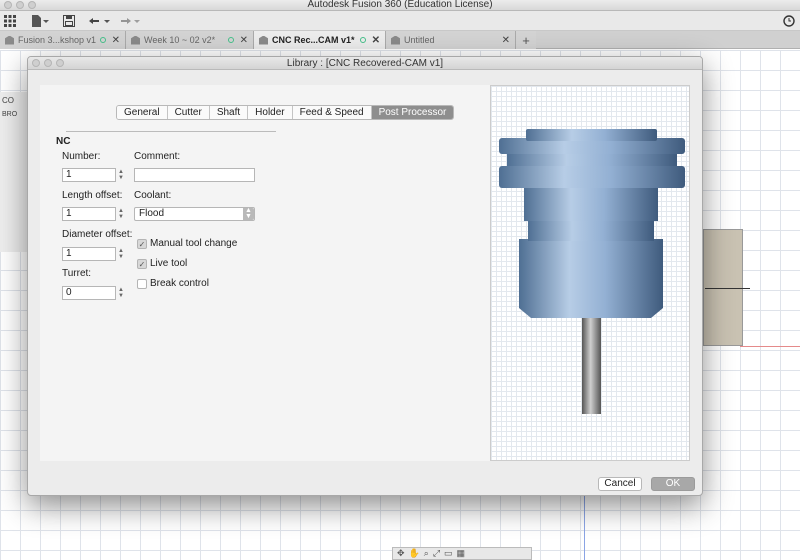  Describe the element at coordinates (194, 243) in the screenshot. I see `manual-tool-change-label: Manual tool change` at that location.